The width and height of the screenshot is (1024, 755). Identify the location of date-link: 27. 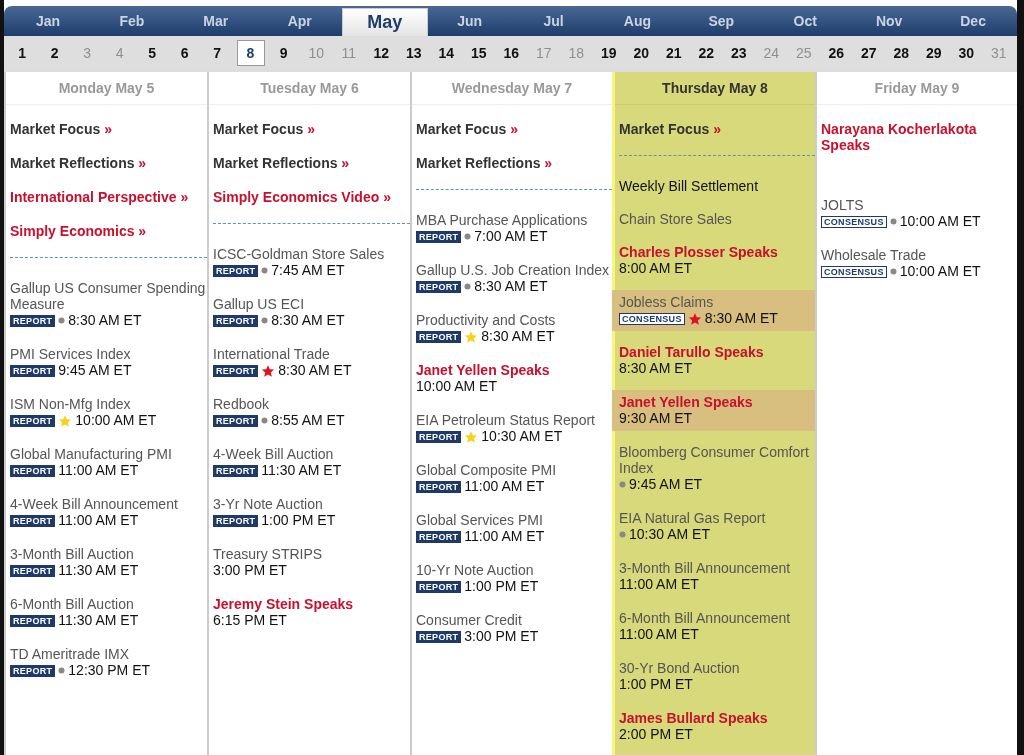
(868, 53).